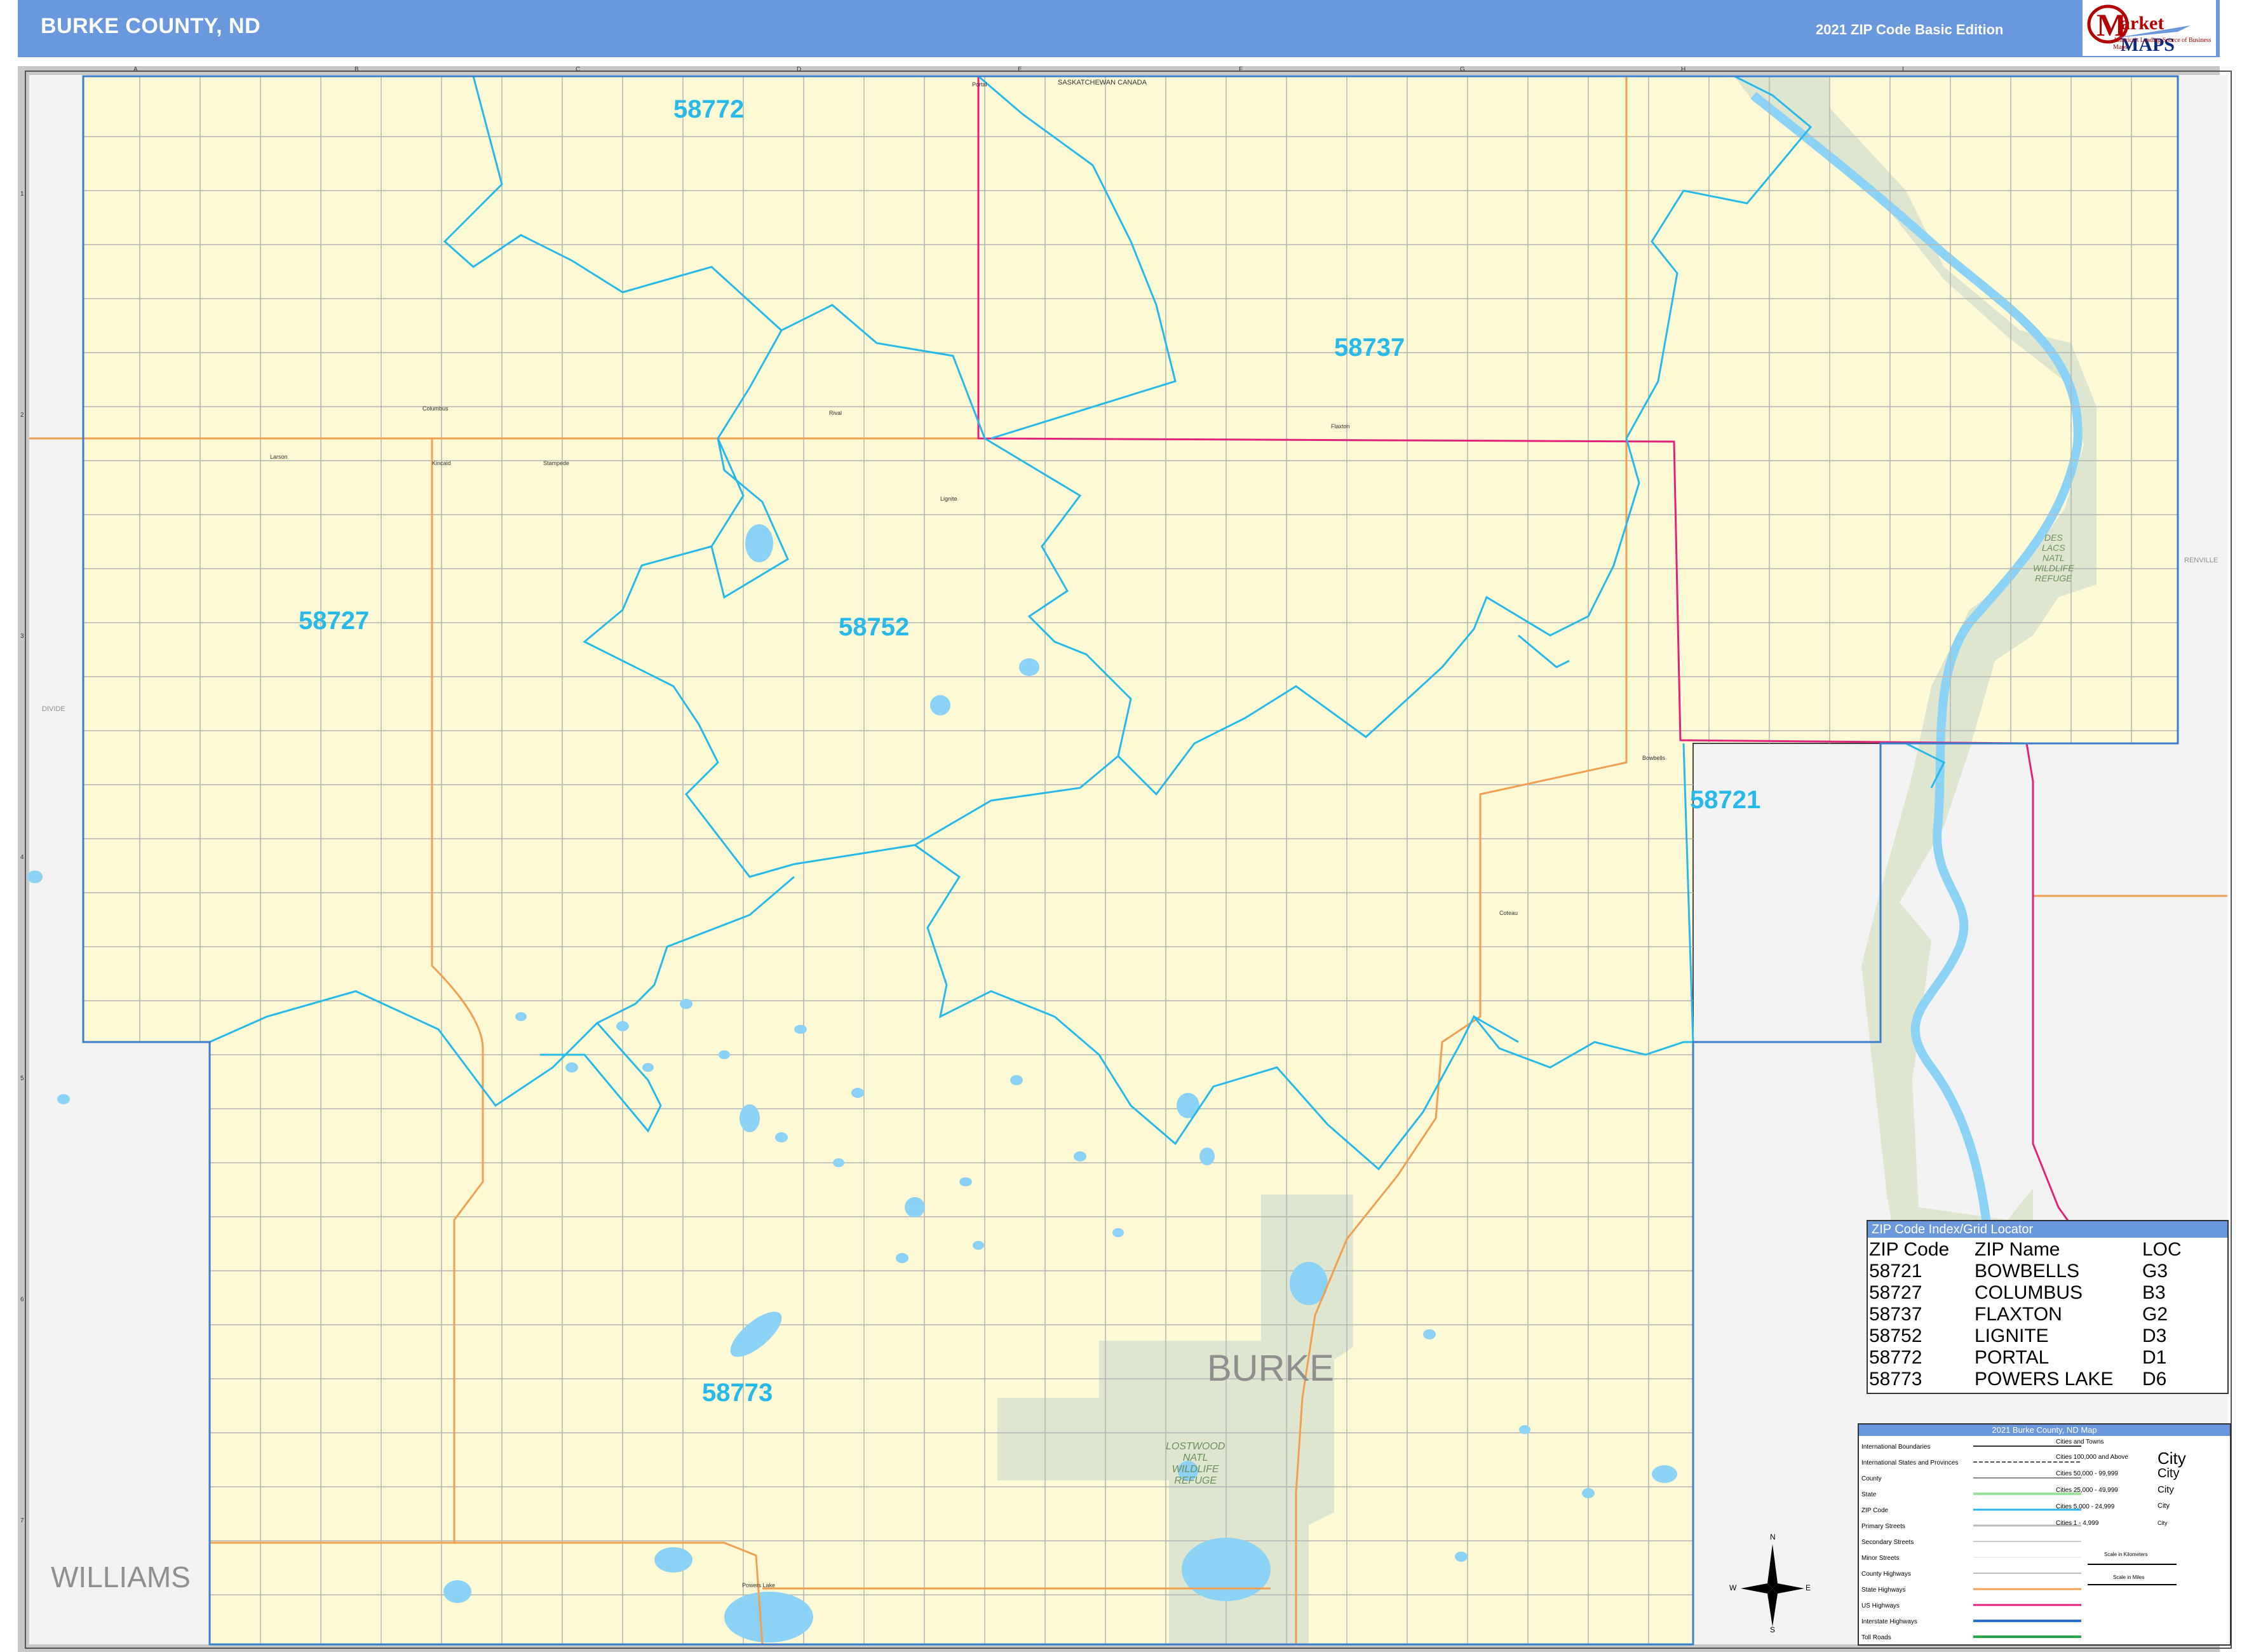 The image size is (2242, 1652). What do you see at coordinates (2012, 1357) in the screenshot?
I see `zip-name-cell: PORTAL` at bounding box center [2012, 1357].